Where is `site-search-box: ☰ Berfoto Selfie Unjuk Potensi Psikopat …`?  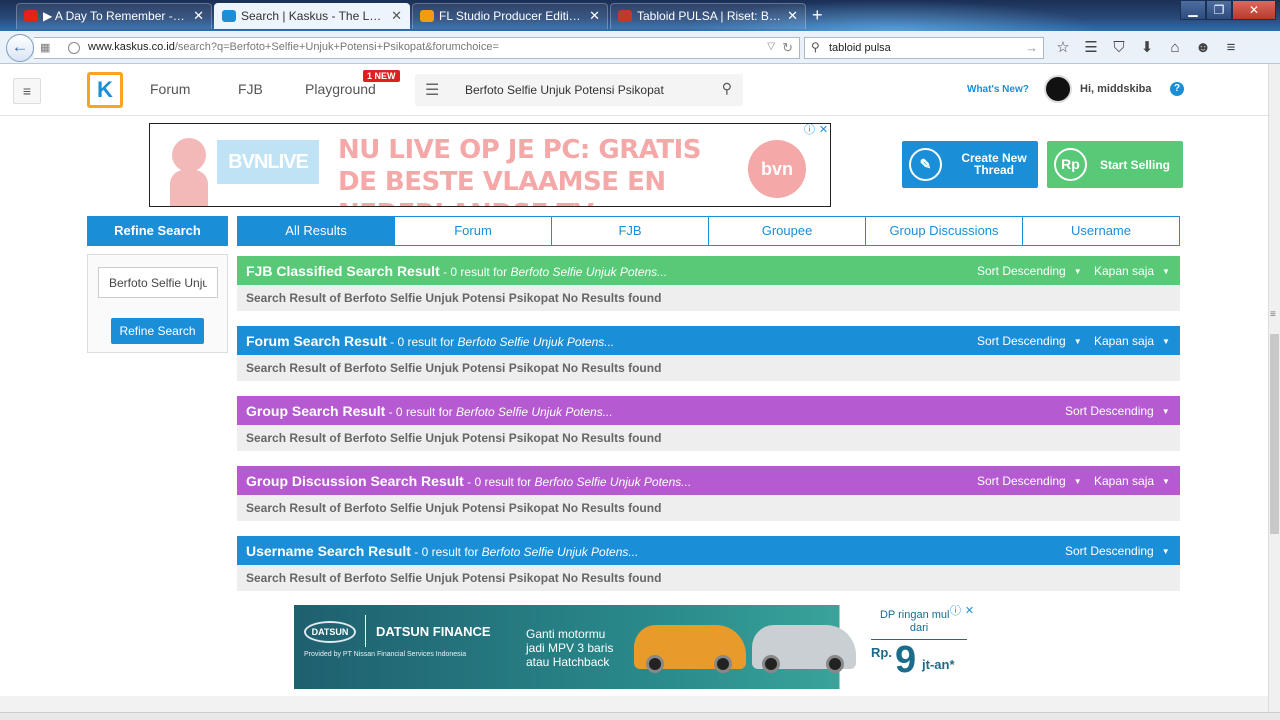 site-search-box: ☰ Berfoto Selfie Unjuk Potensi Psikopat … is located at coordinates (579, 90).